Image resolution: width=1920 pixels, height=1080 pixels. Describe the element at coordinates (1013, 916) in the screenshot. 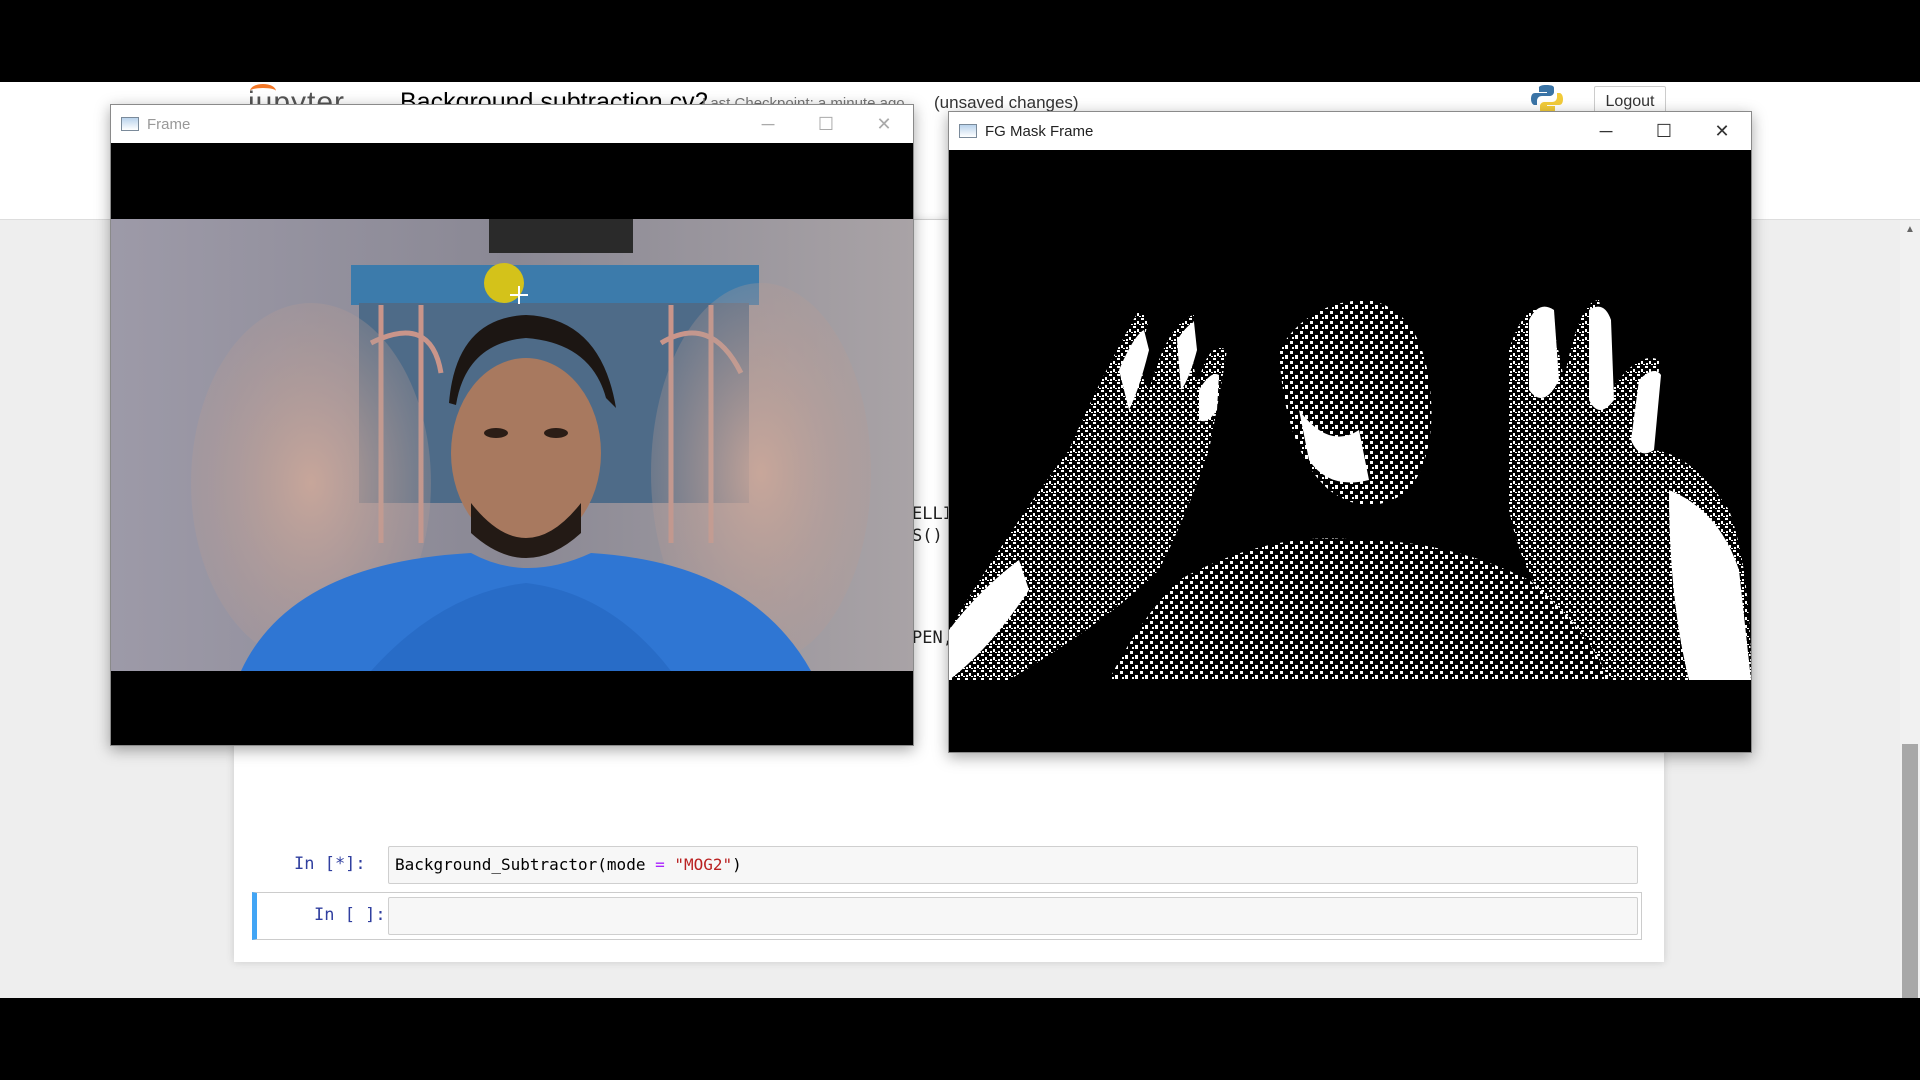

I see `cell-input` at that location.